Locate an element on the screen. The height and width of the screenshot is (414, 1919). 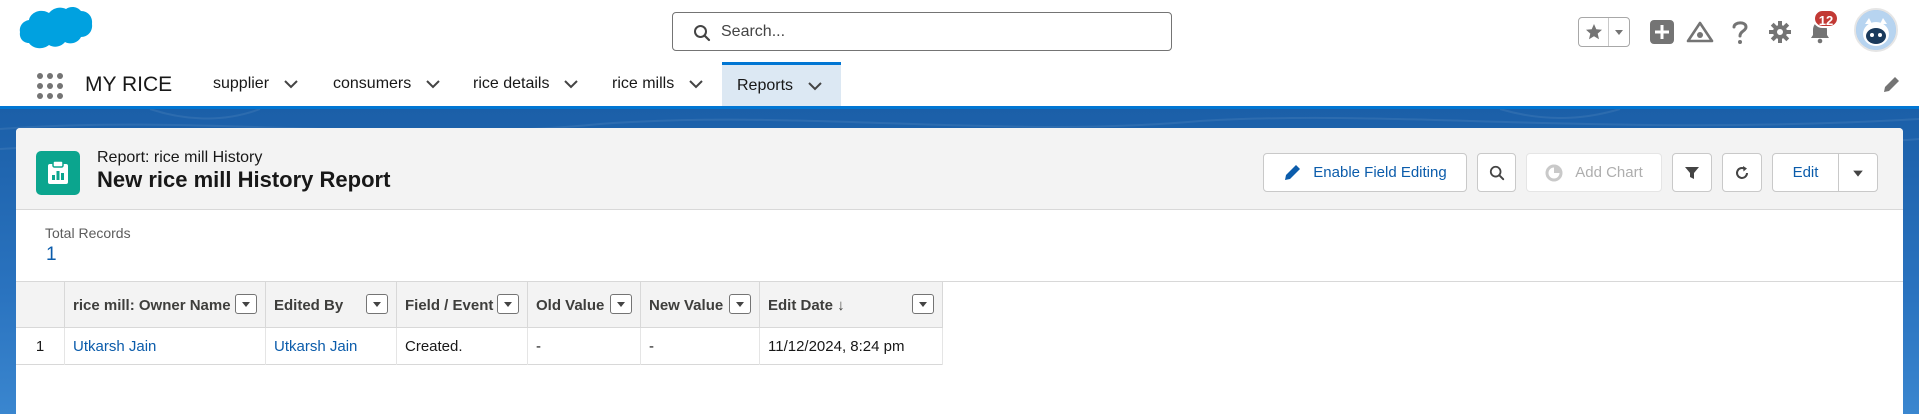
astro-avatar-icon is located at coordinates (1876, 30).